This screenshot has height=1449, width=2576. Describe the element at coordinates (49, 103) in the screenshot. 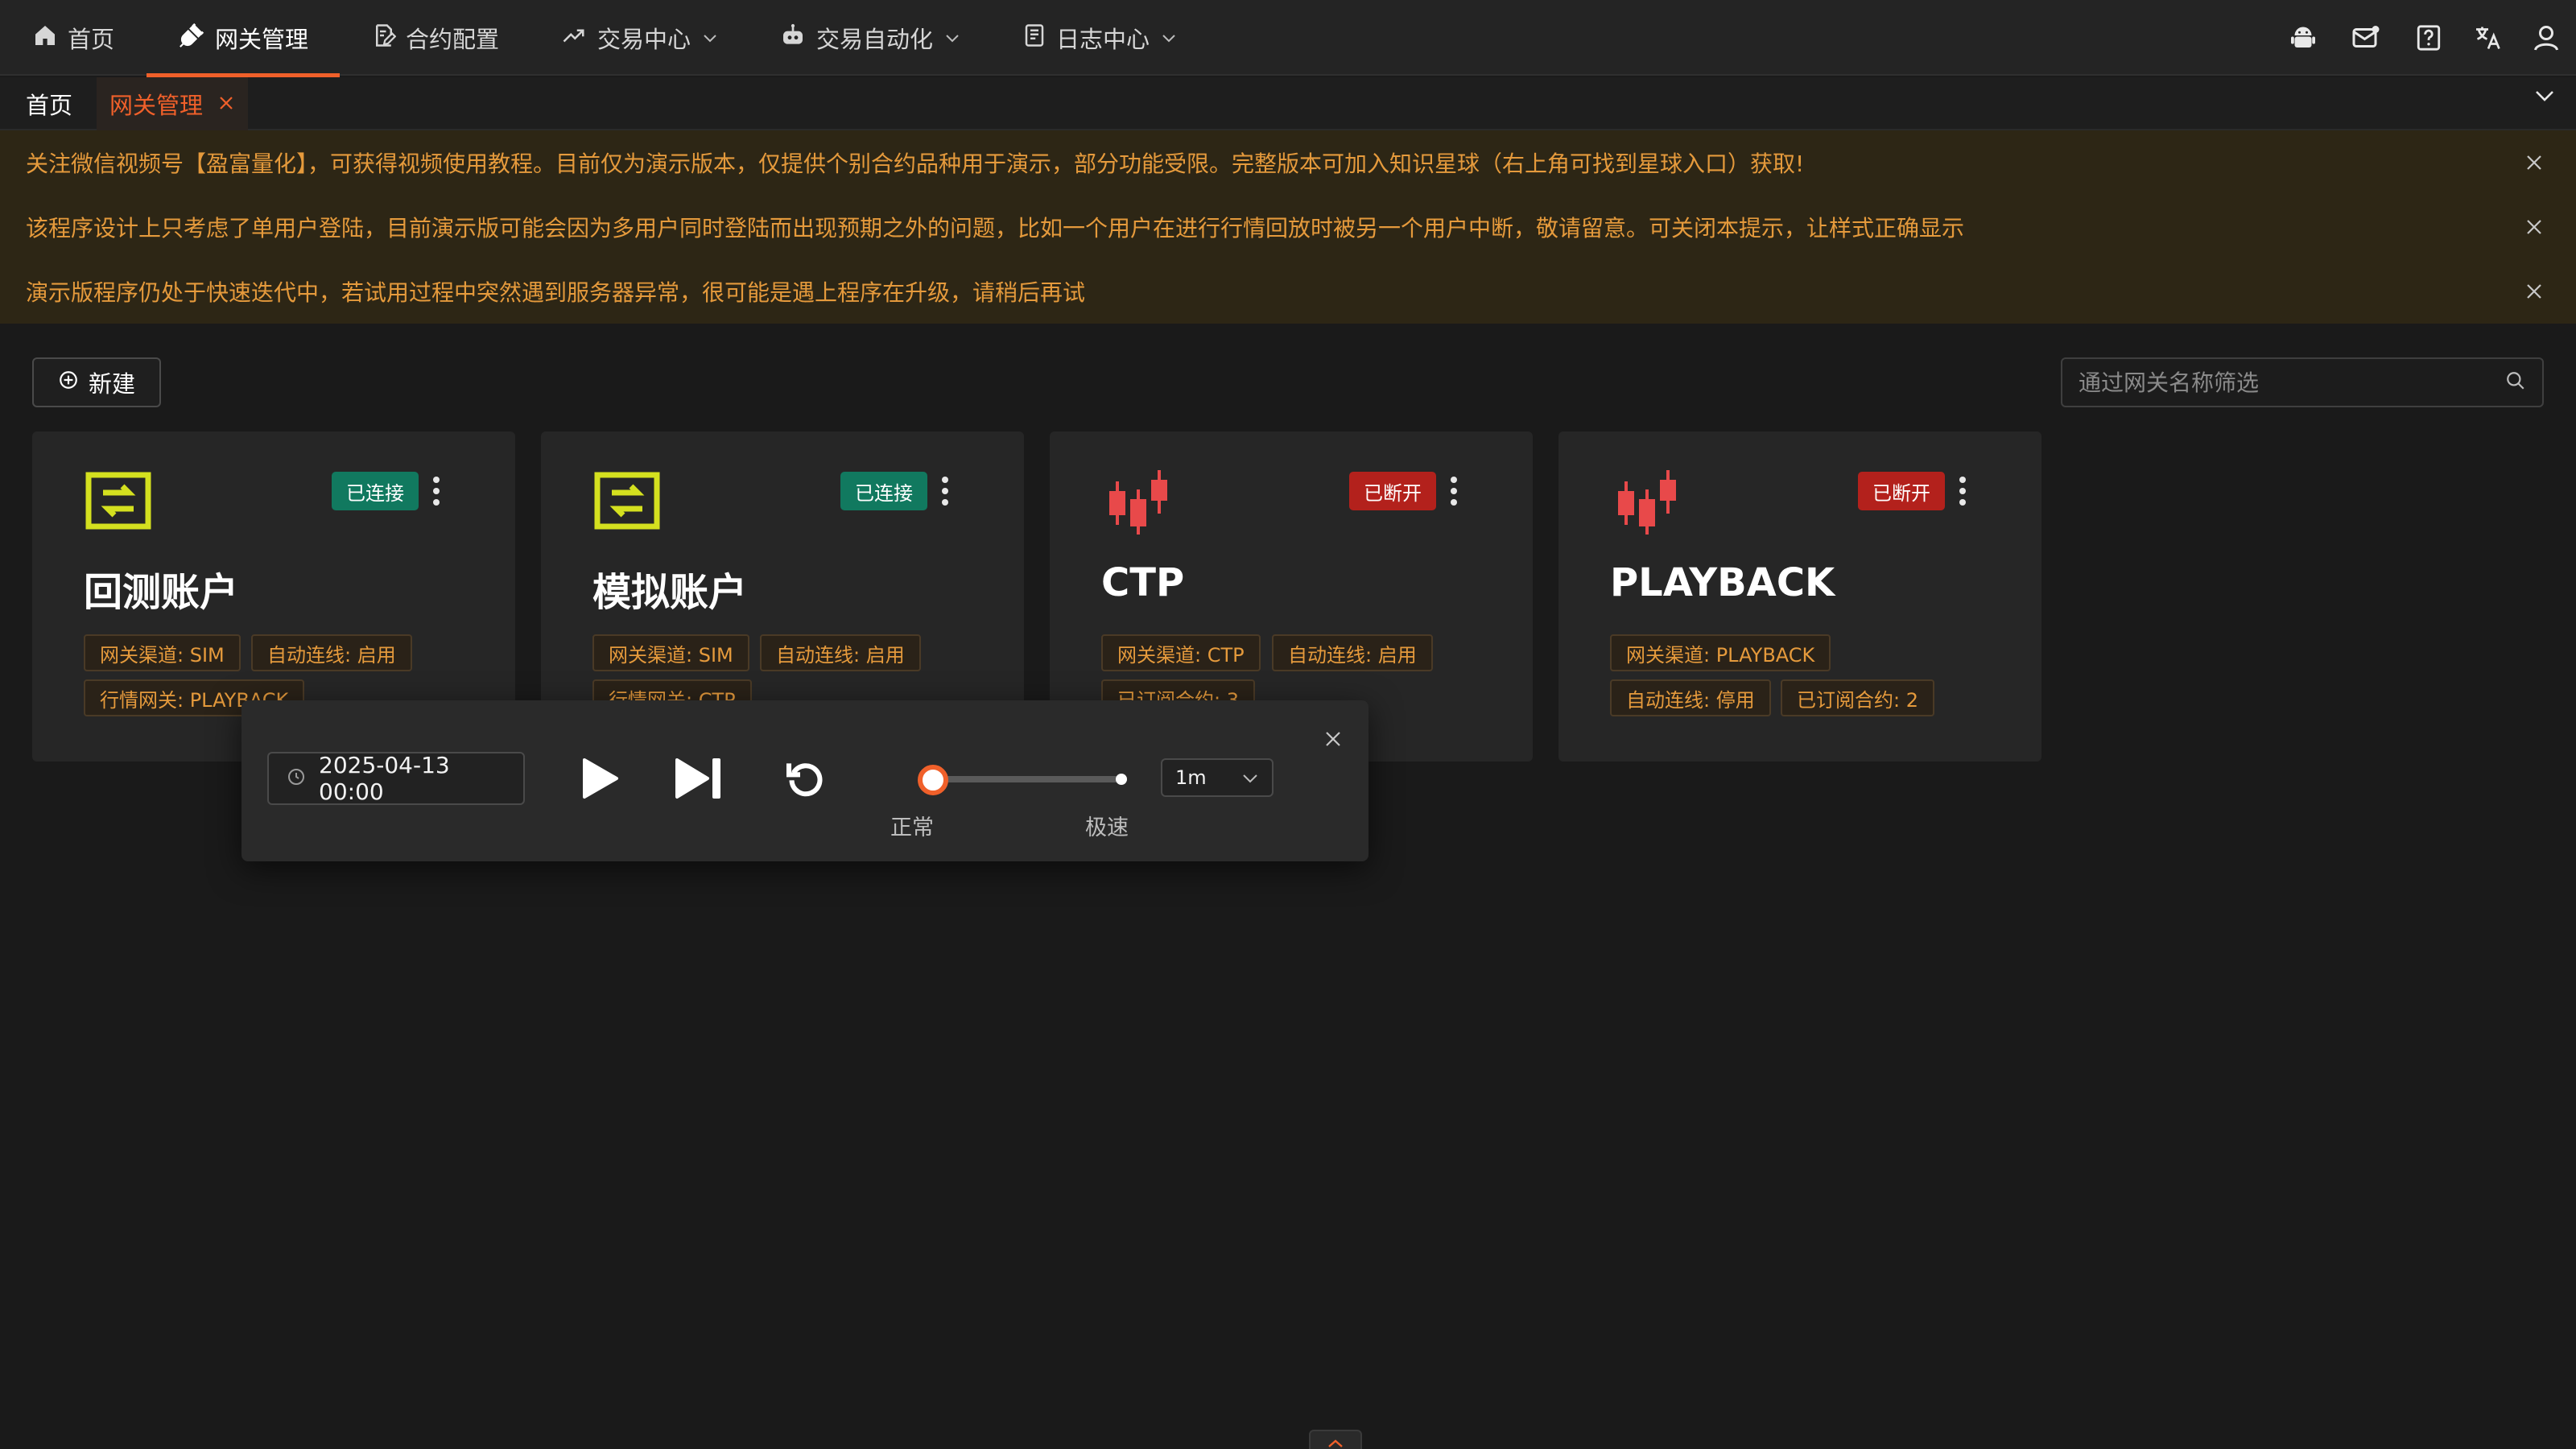

I see `tab-home: 首页` at that location.